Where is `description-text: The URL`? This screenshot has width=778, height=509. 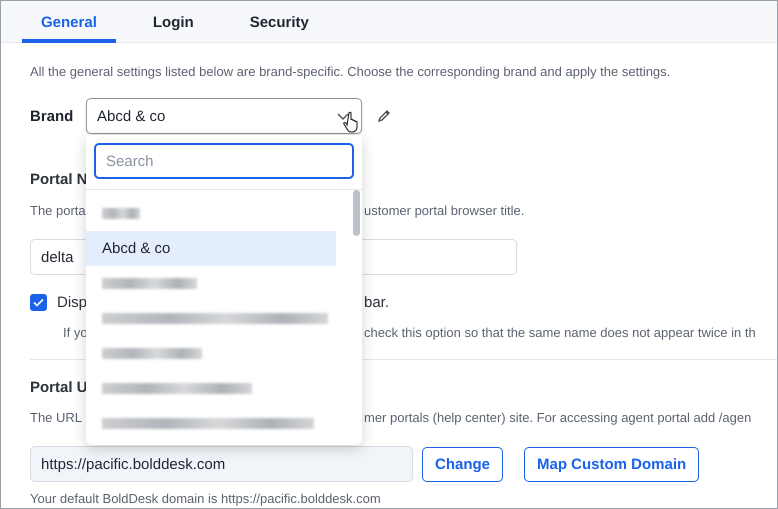
description-text: The URL is located at coordinates (56, 418).